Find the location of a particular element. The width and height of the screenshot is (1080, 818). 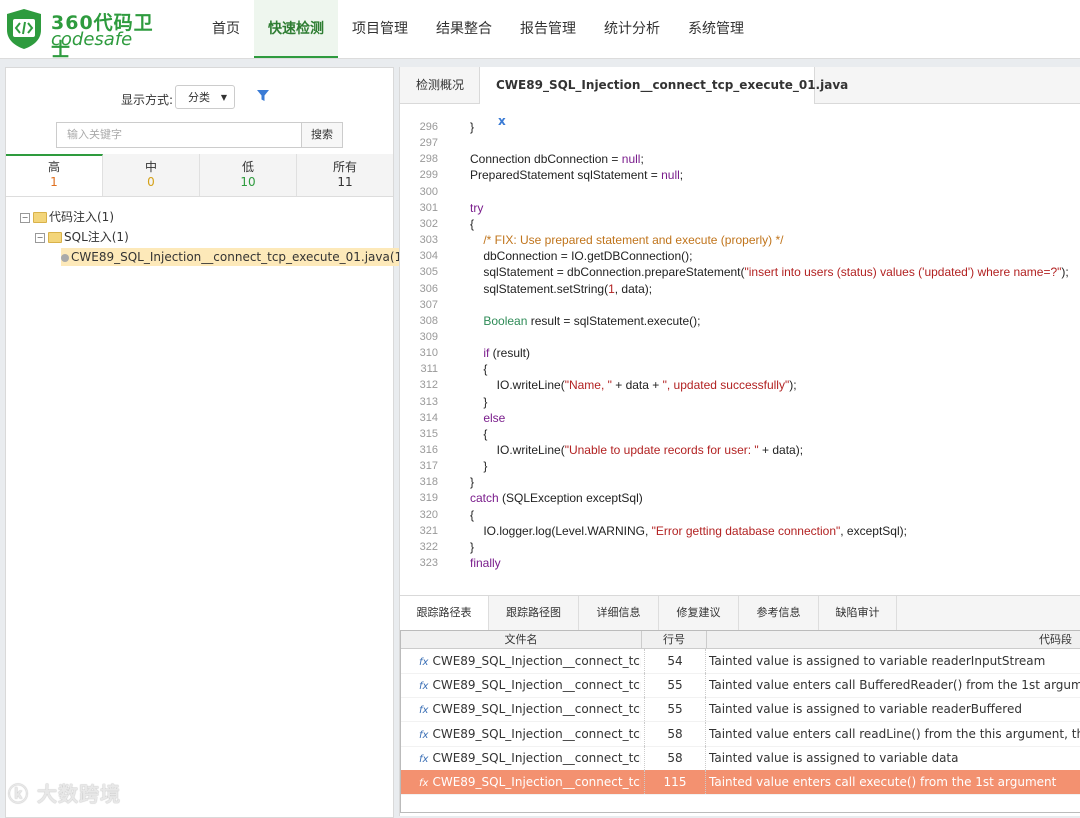

display-mode-row: 显示方式: 分类 ▼ is located at coordinates (199, 98).